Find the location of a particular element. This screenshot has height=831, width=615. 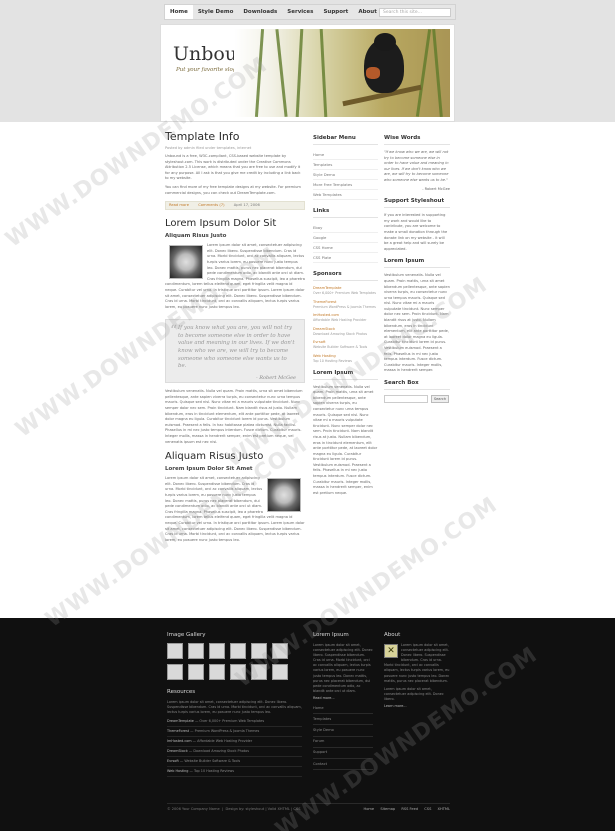

sidebar-item-home: Home is located at coordinates (345, 155).